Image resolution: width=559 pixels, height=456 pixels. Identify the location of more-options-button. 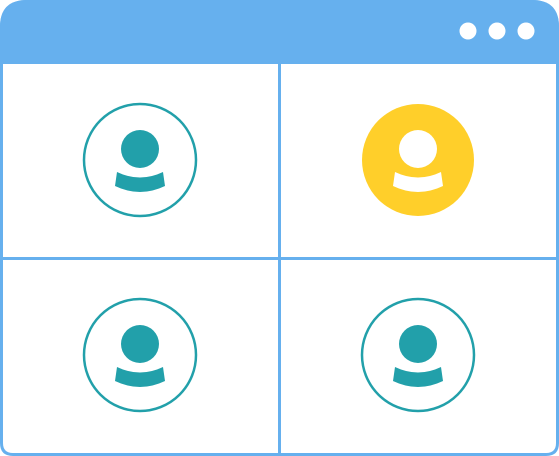
(497, 31).